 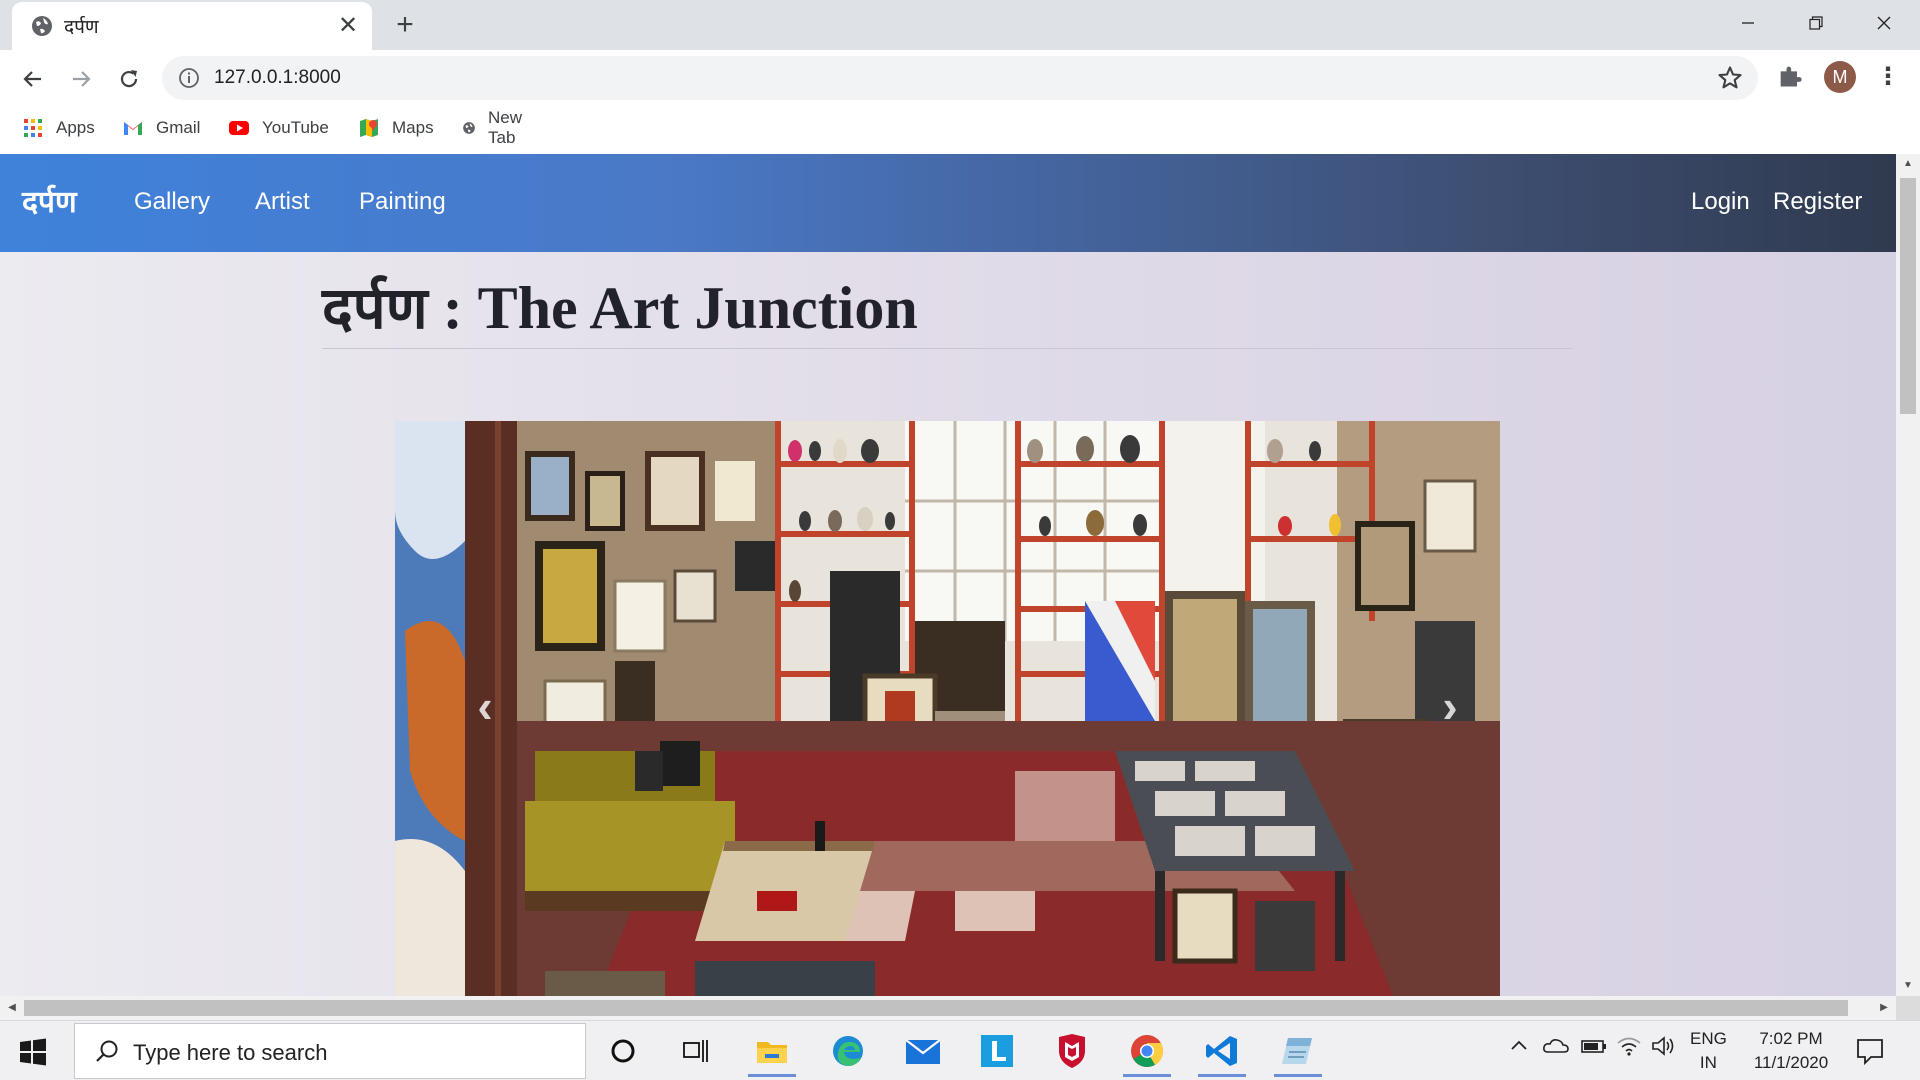 I want to click on task-view-button, so click(x=696, y=1051).